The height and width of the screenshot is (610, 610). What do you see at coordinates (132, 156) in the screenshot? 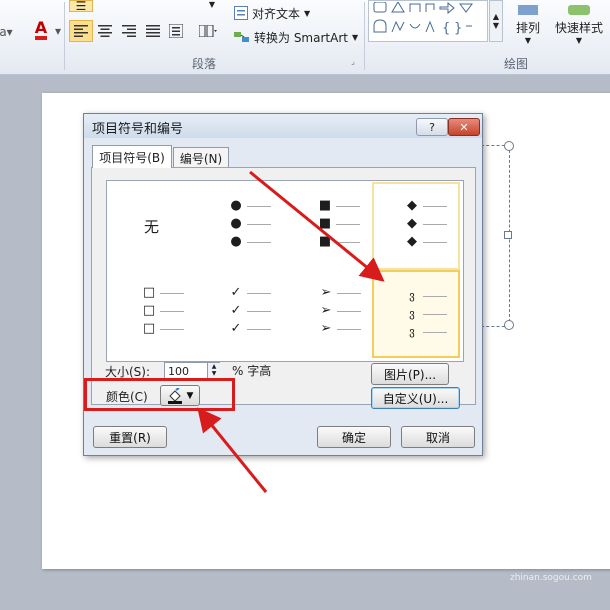
I see `tab-bullets: 项目符号(B)` at bounding box center [132, 156].